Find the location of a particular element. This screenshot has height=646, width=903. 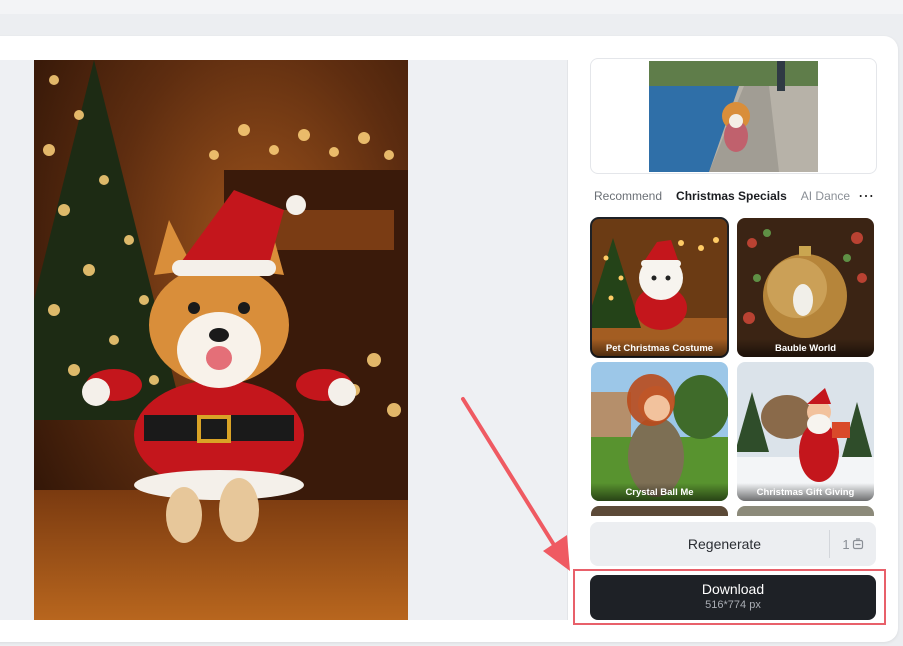

template-tile-crystal-ball-me: Crystal Ball Me is located at coordinates (659, 431).